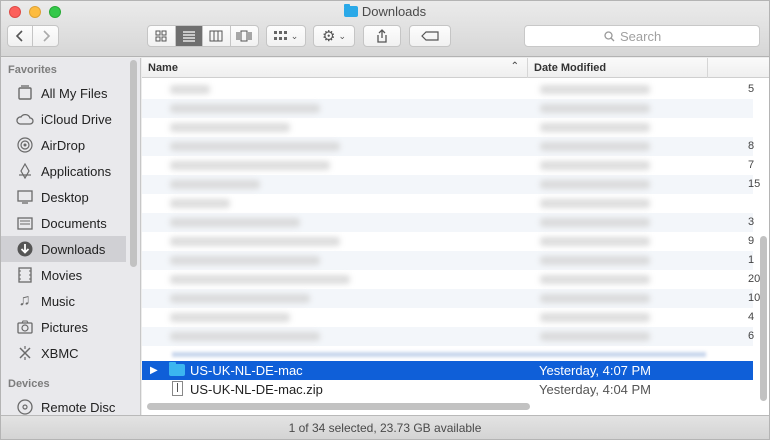 The height and width of the screenshot is (440, 770). I want to click on icon-view-icon, so click(161, 36).